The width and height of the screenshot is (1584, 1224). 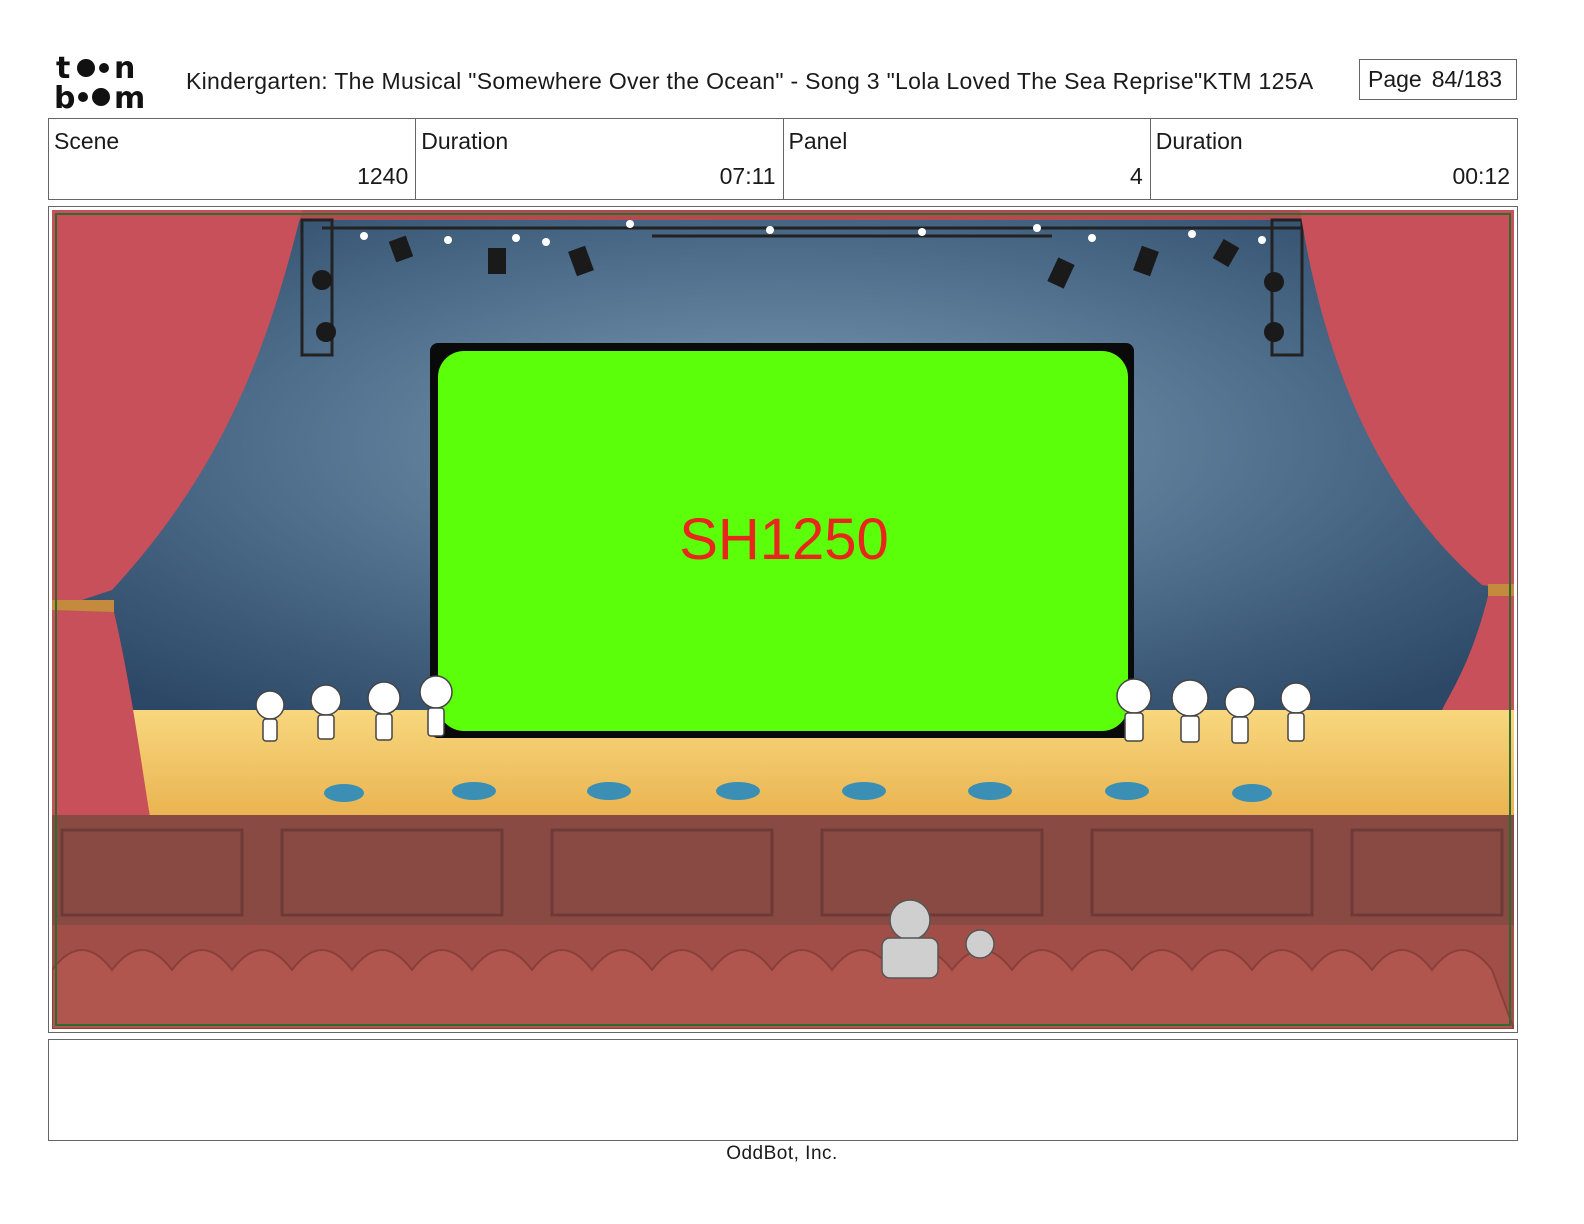 I want to click on left-curtain-tie, so click(x=83, y=606).